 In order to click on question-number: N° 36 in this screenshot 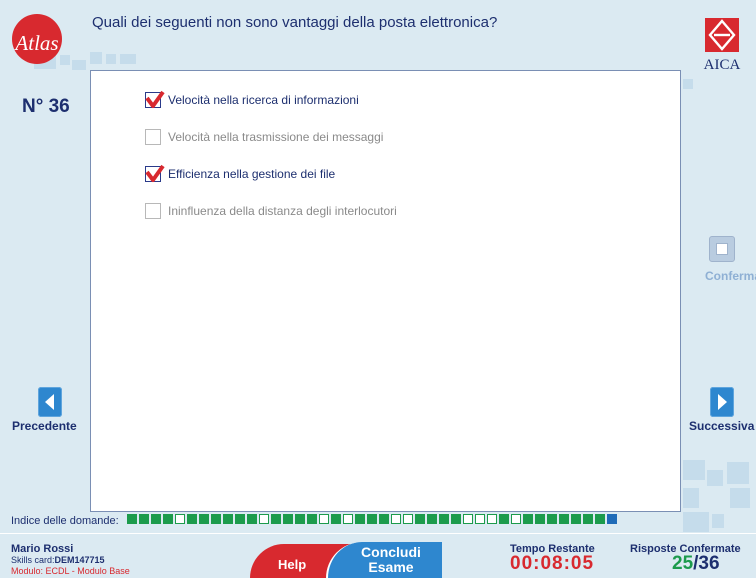, I will do `click(46, 106)`.